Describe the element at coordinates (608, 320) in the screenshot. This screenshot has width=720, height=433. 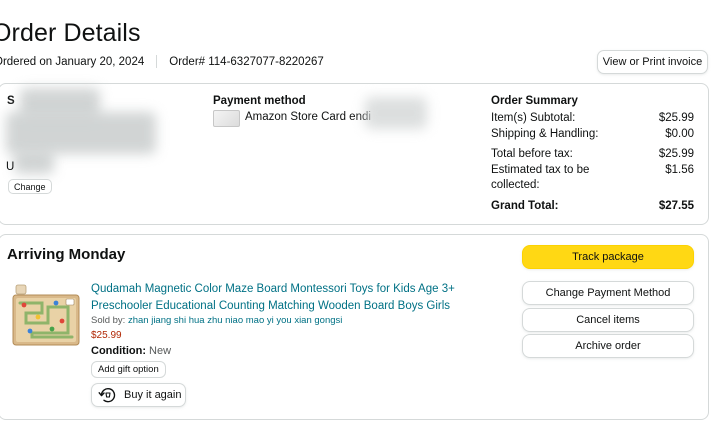
I see `cancel-items-button: Cancel items` at that location.